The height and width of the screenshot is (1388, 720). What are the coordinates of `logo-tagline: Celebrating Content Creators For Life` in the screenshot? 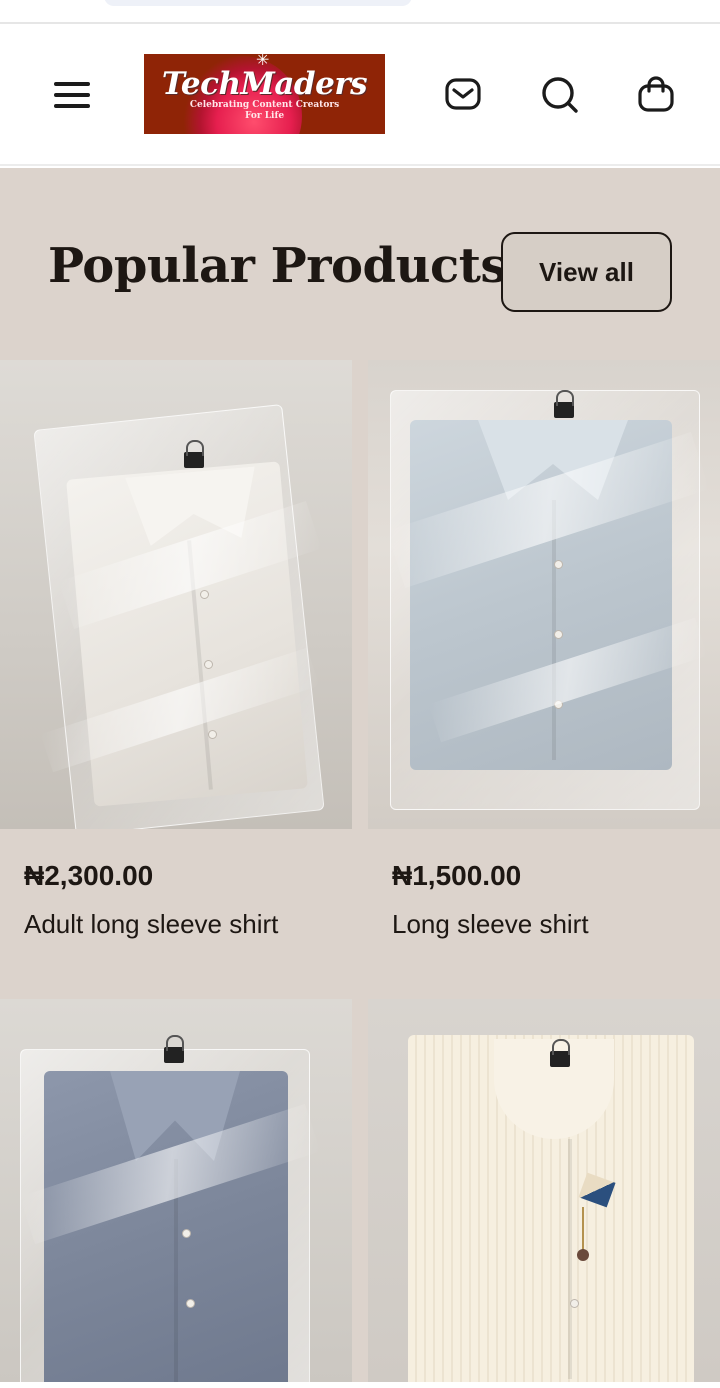 It's located at (264, 111).